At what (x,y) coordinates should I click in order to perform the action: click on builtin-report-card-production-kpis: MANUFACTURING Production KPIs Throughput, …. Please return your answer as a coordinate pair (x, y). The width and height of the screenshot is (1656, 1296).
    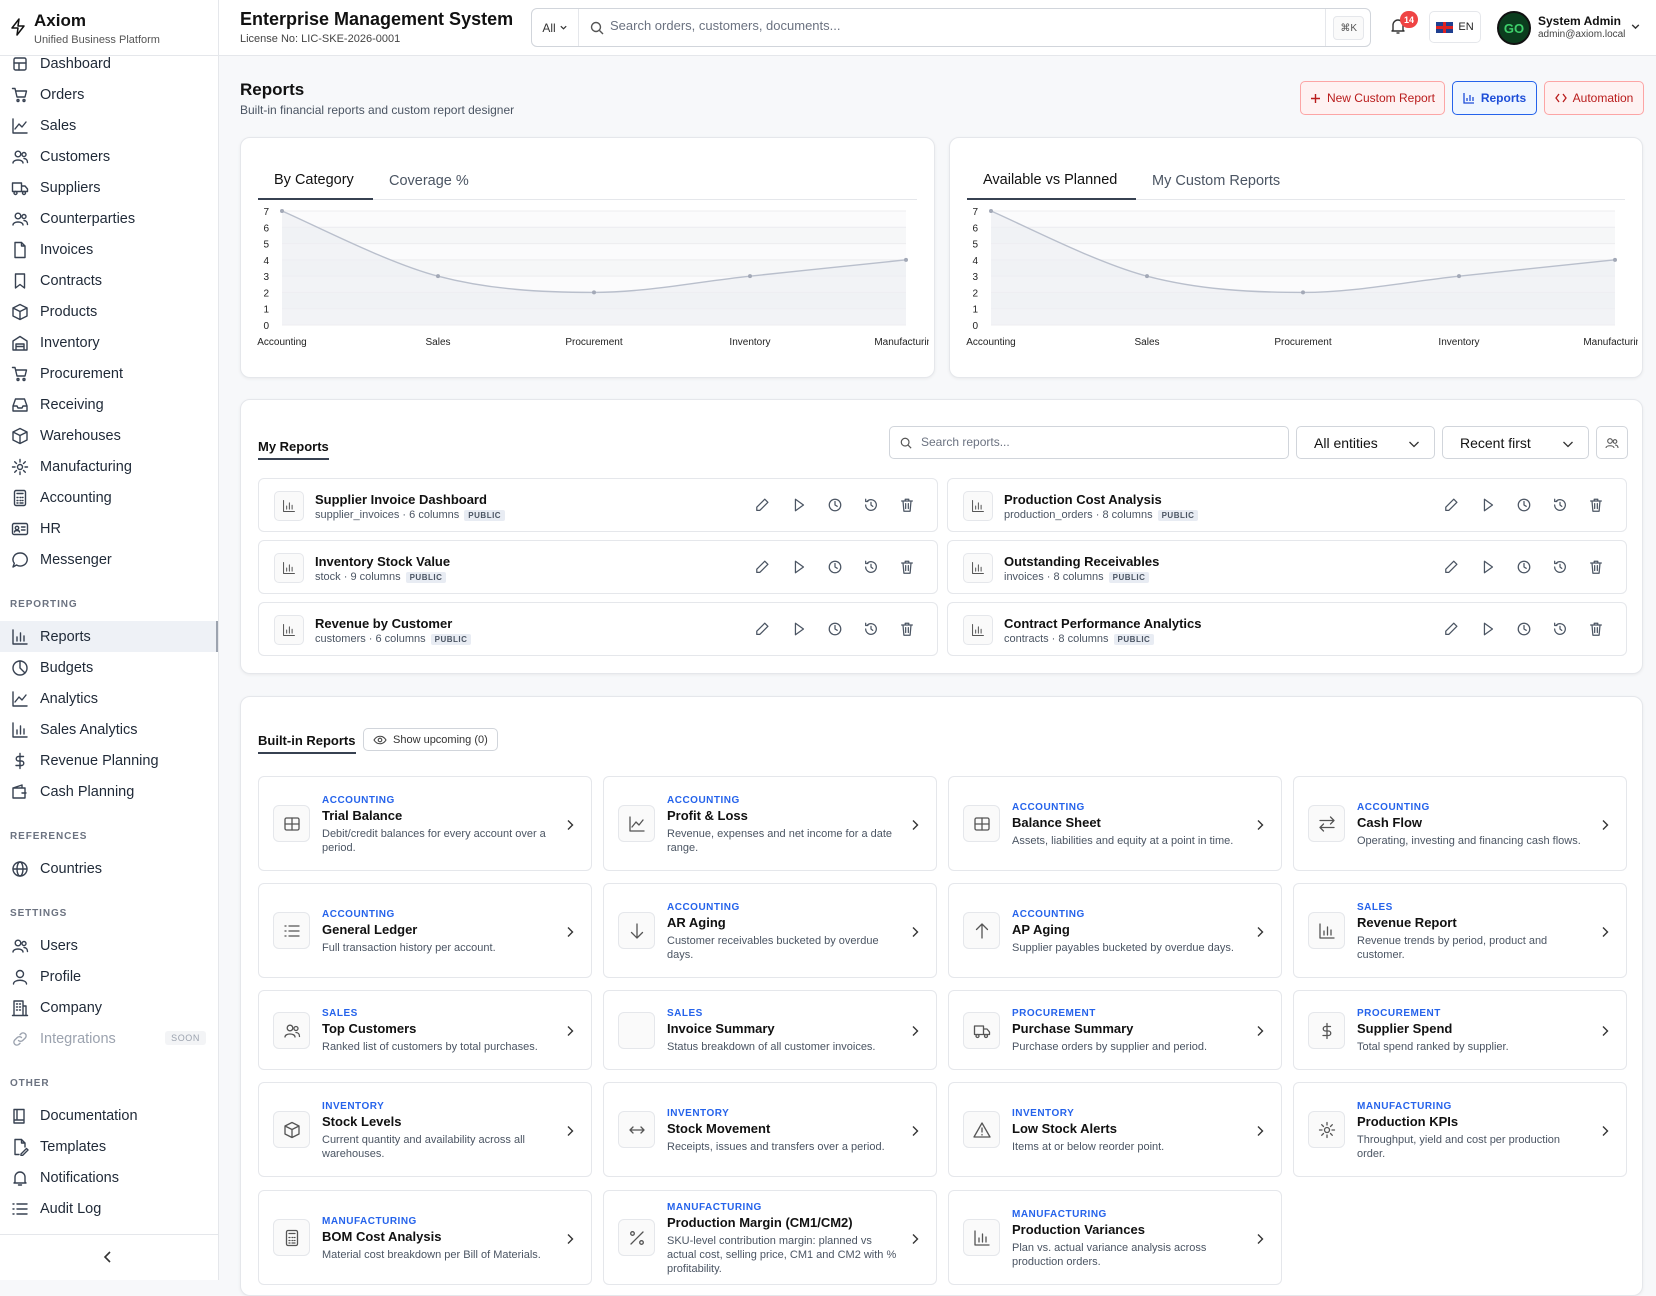
    Looking at the image, I should click on (1460, 1129).